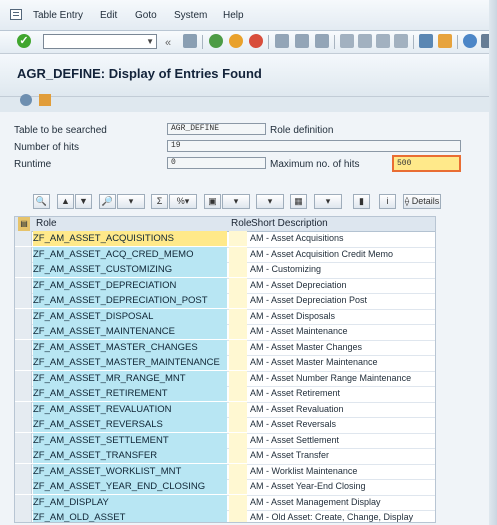 This screenshot has width=497, height=525. What do you see at coordinates (130, 347) in the screenshot?
I see `role-cell: ZF_AM_ASSET_MASTER_CHANGES` at bounding box center [130, 347].